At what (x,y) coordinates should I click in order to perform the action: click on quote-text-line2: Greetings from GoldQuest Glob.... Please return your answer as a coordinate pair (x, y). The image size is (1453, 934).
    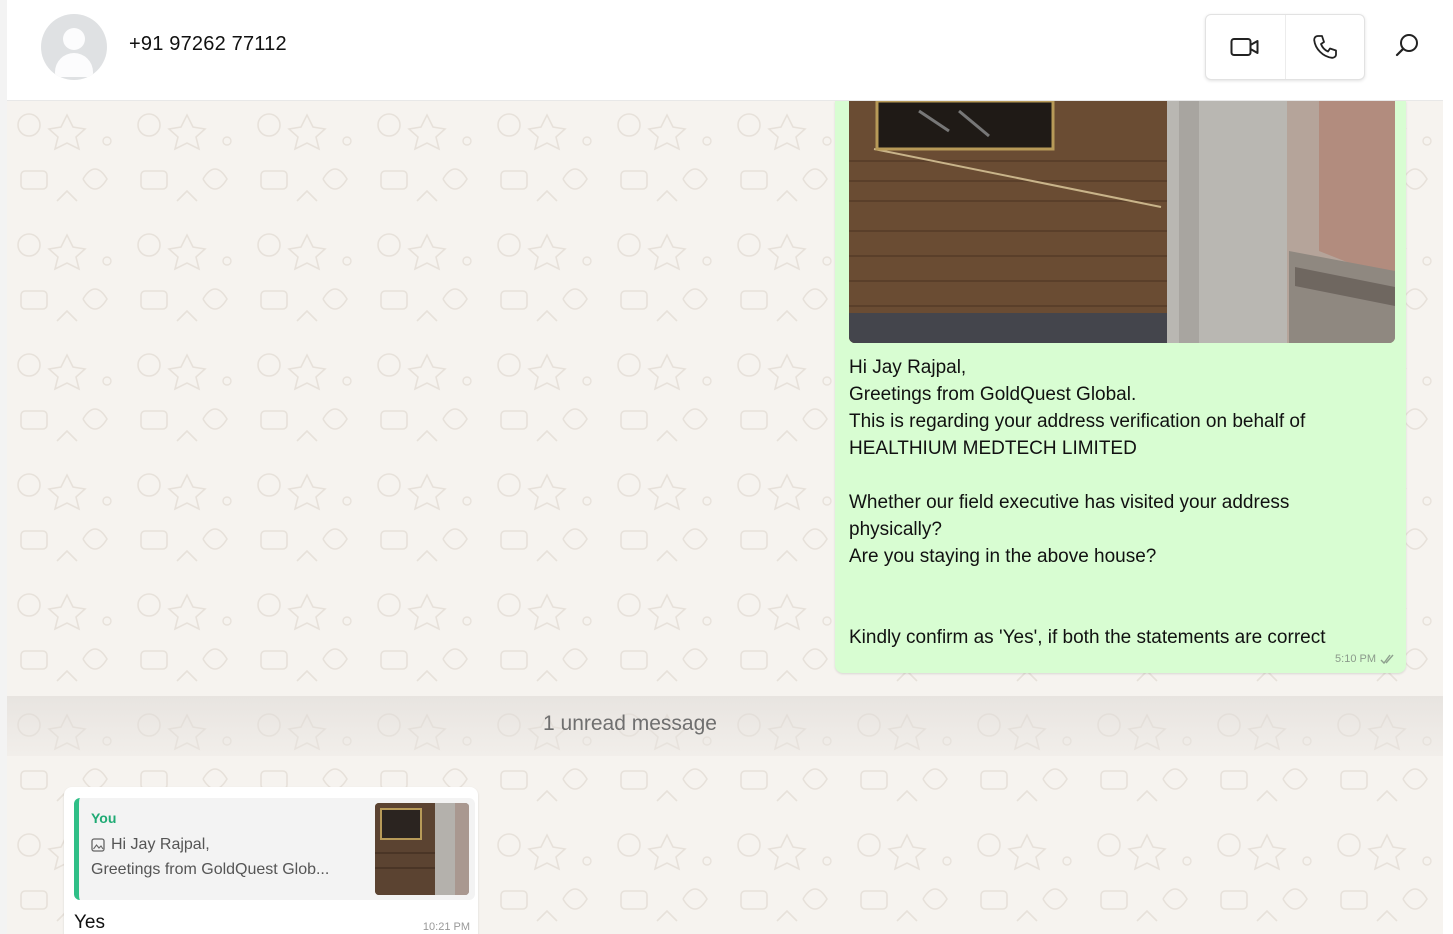
    Looking at the image, I should click on (210, 869).